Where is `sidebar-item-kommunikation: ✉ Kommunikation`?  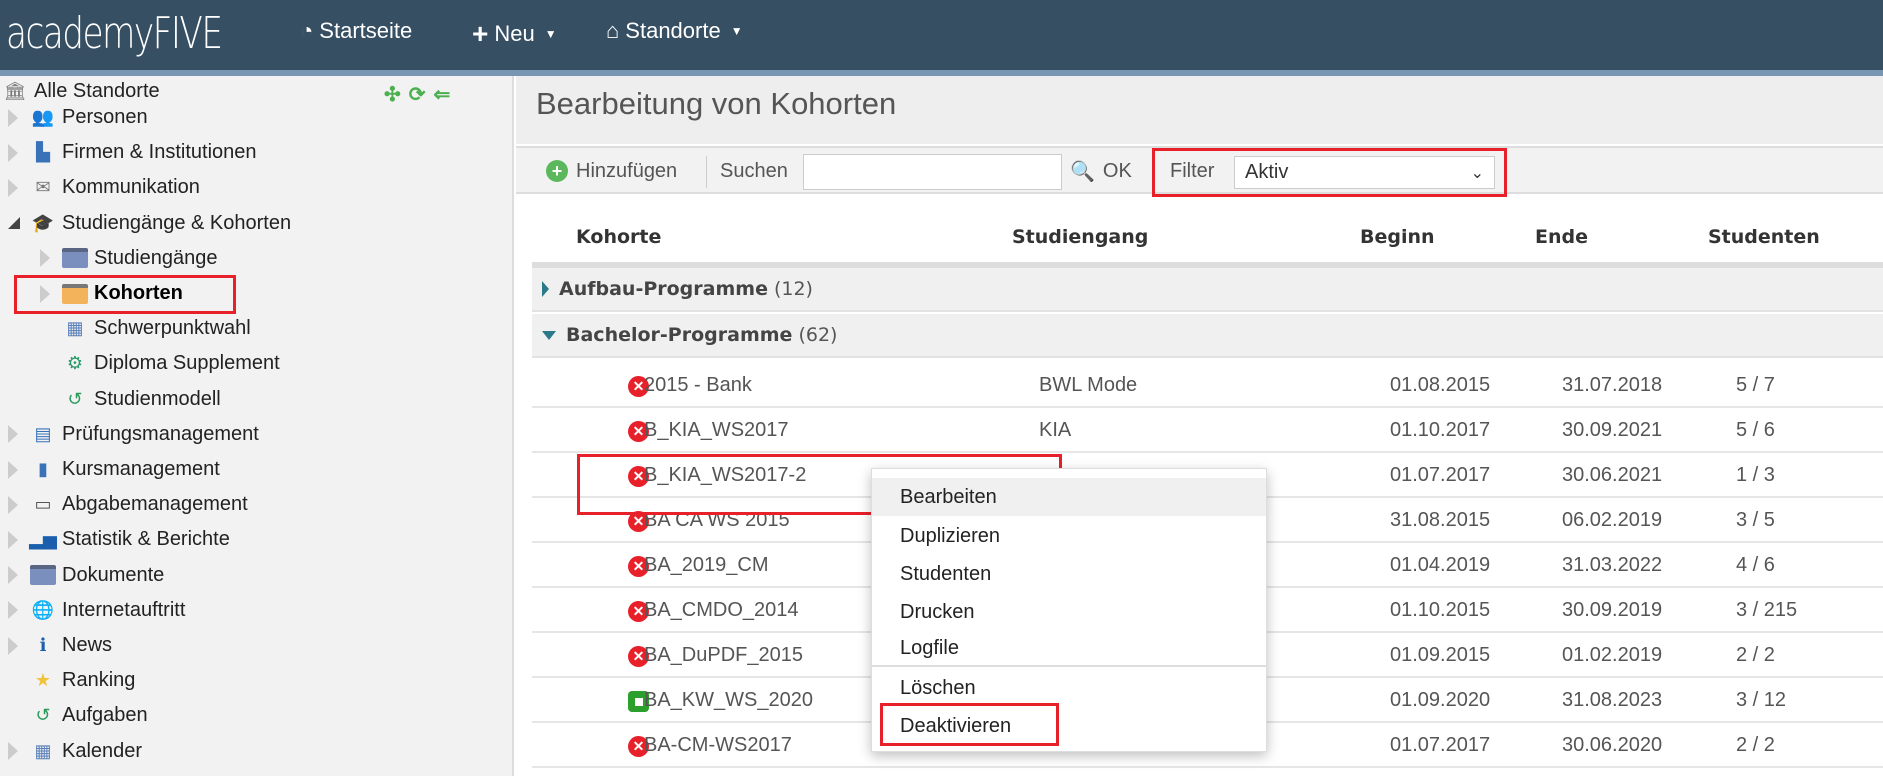 sidebar-item-kommunikation: ✉ Kommunikation is located at coordinates (104, 187).